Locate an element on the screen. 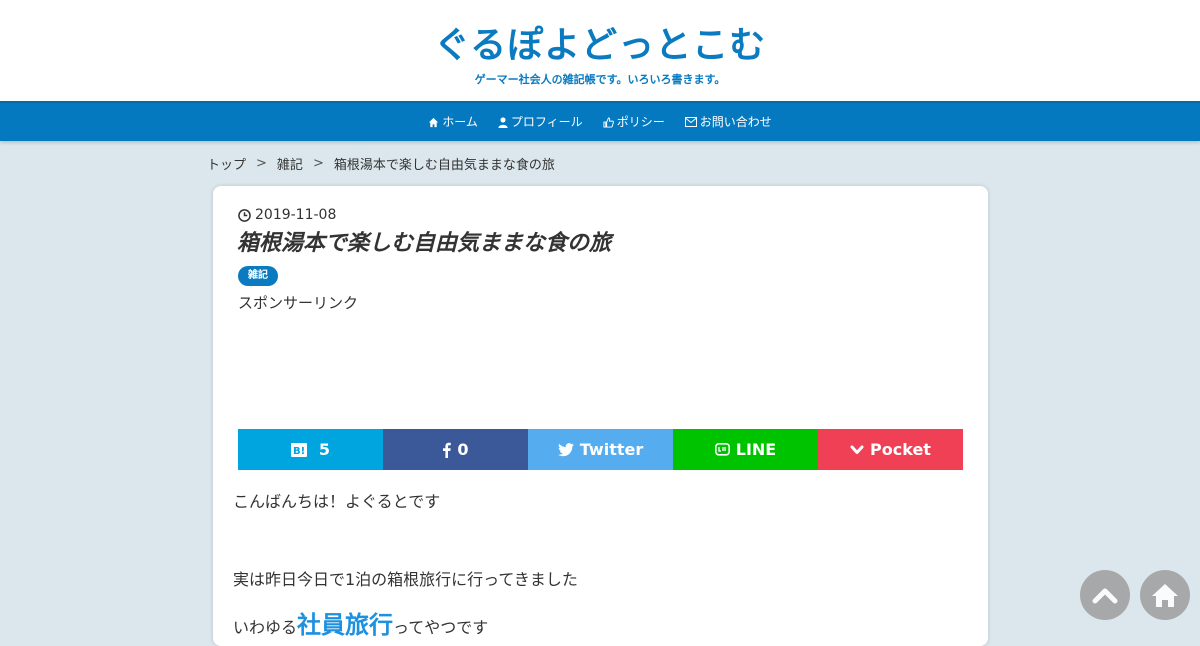 The width and height of the screenshot is (1200, 646). inline-link: 社員旅行 is located at coordinates (345, 625).